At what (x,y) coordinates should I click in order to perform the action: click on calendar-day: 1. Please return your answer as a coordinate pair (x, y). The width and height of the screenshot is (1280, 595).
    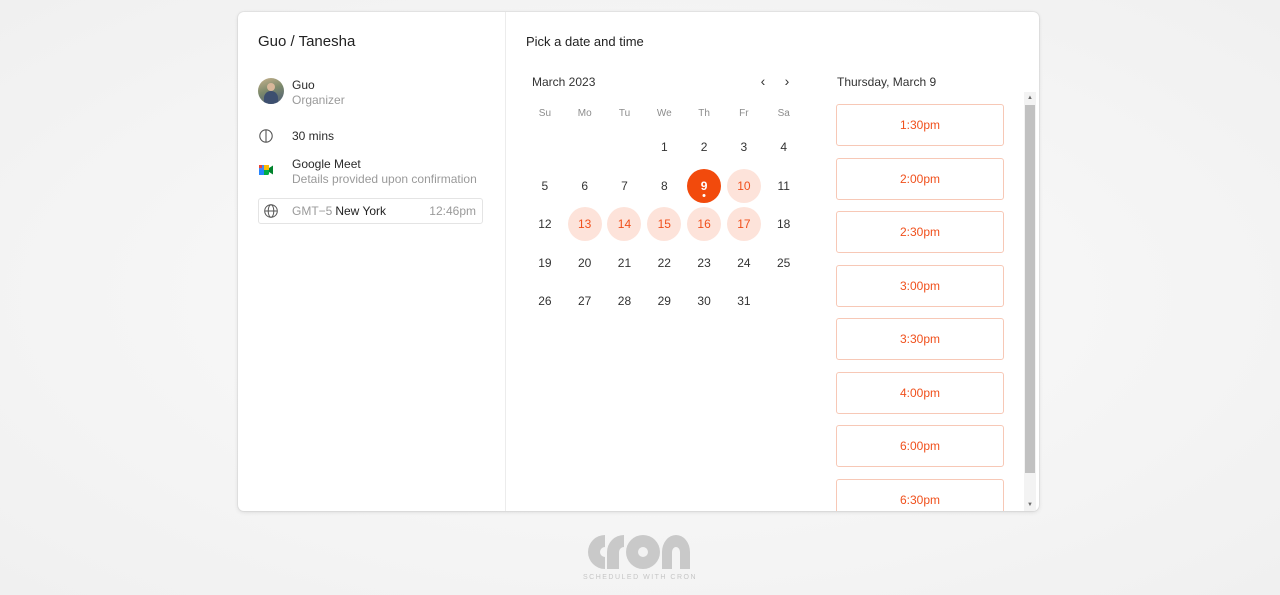
    Looking at the image, I should click on (664, 147).